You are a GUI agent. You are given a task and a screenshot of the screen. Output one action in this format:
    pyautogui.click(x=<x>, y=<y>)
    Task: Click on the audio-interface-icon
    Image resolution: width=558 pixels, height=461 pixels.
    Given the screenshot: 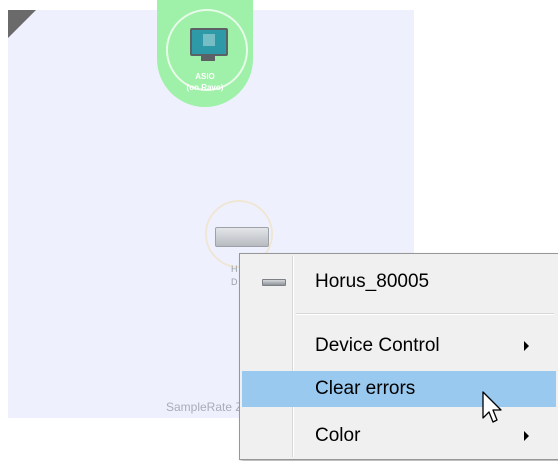 What is the action you would take?
    pyautogui.click(x=242, y=237)
    